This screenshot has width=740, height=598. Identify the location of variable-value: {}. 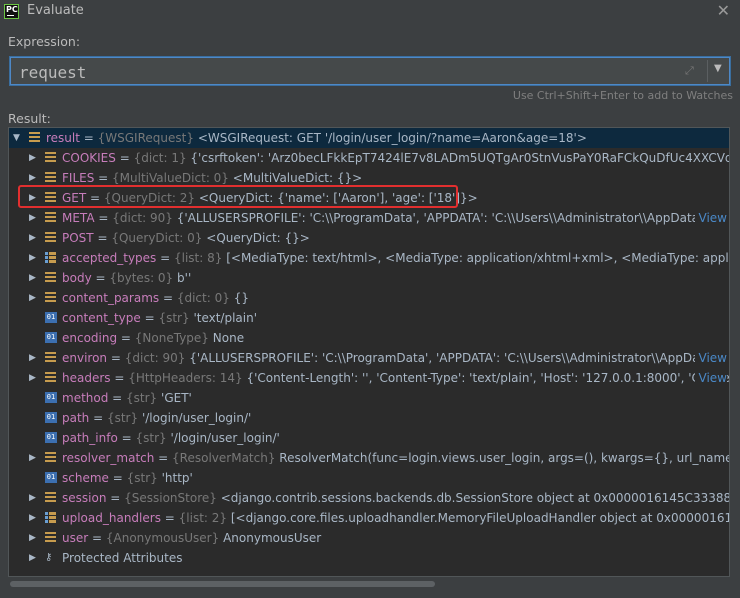
(241, 298).